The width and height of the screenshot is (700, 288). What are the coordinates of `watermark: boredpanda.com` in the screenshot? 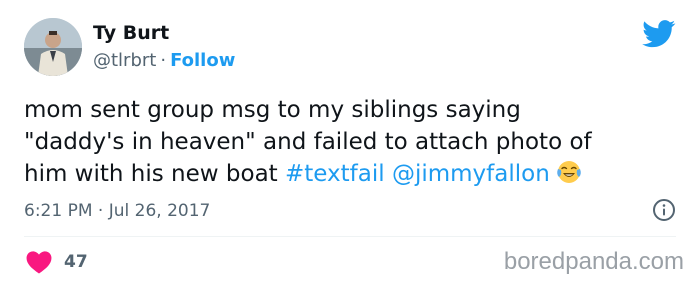 It's located at (593, 261).